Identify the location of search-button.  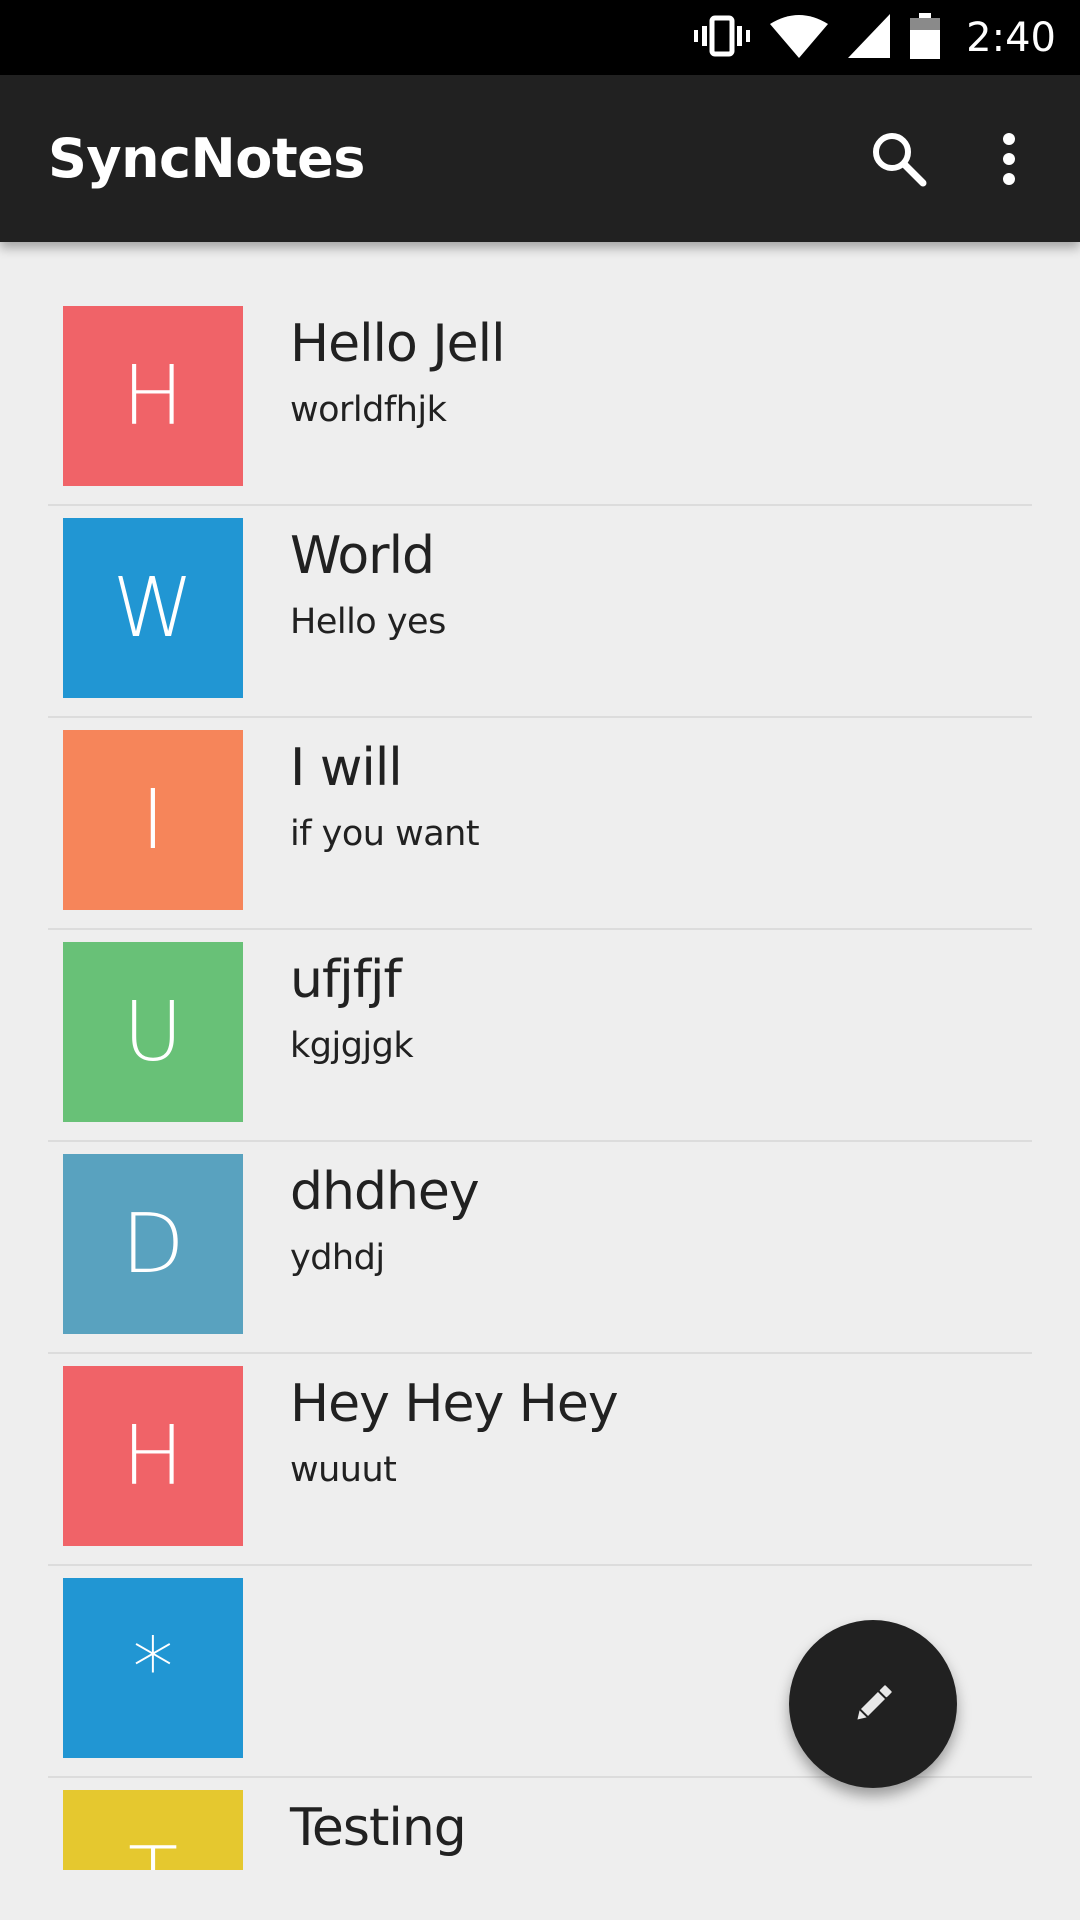
(899, 159).